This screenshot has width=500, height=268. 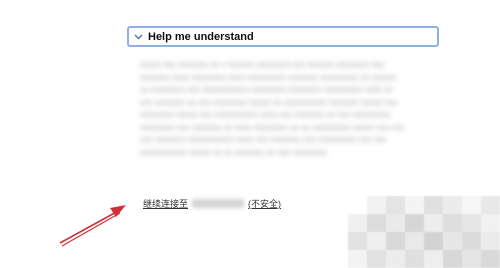 I want to click on help-me-understand-label: Help me understand, so click(x=201, y=36).